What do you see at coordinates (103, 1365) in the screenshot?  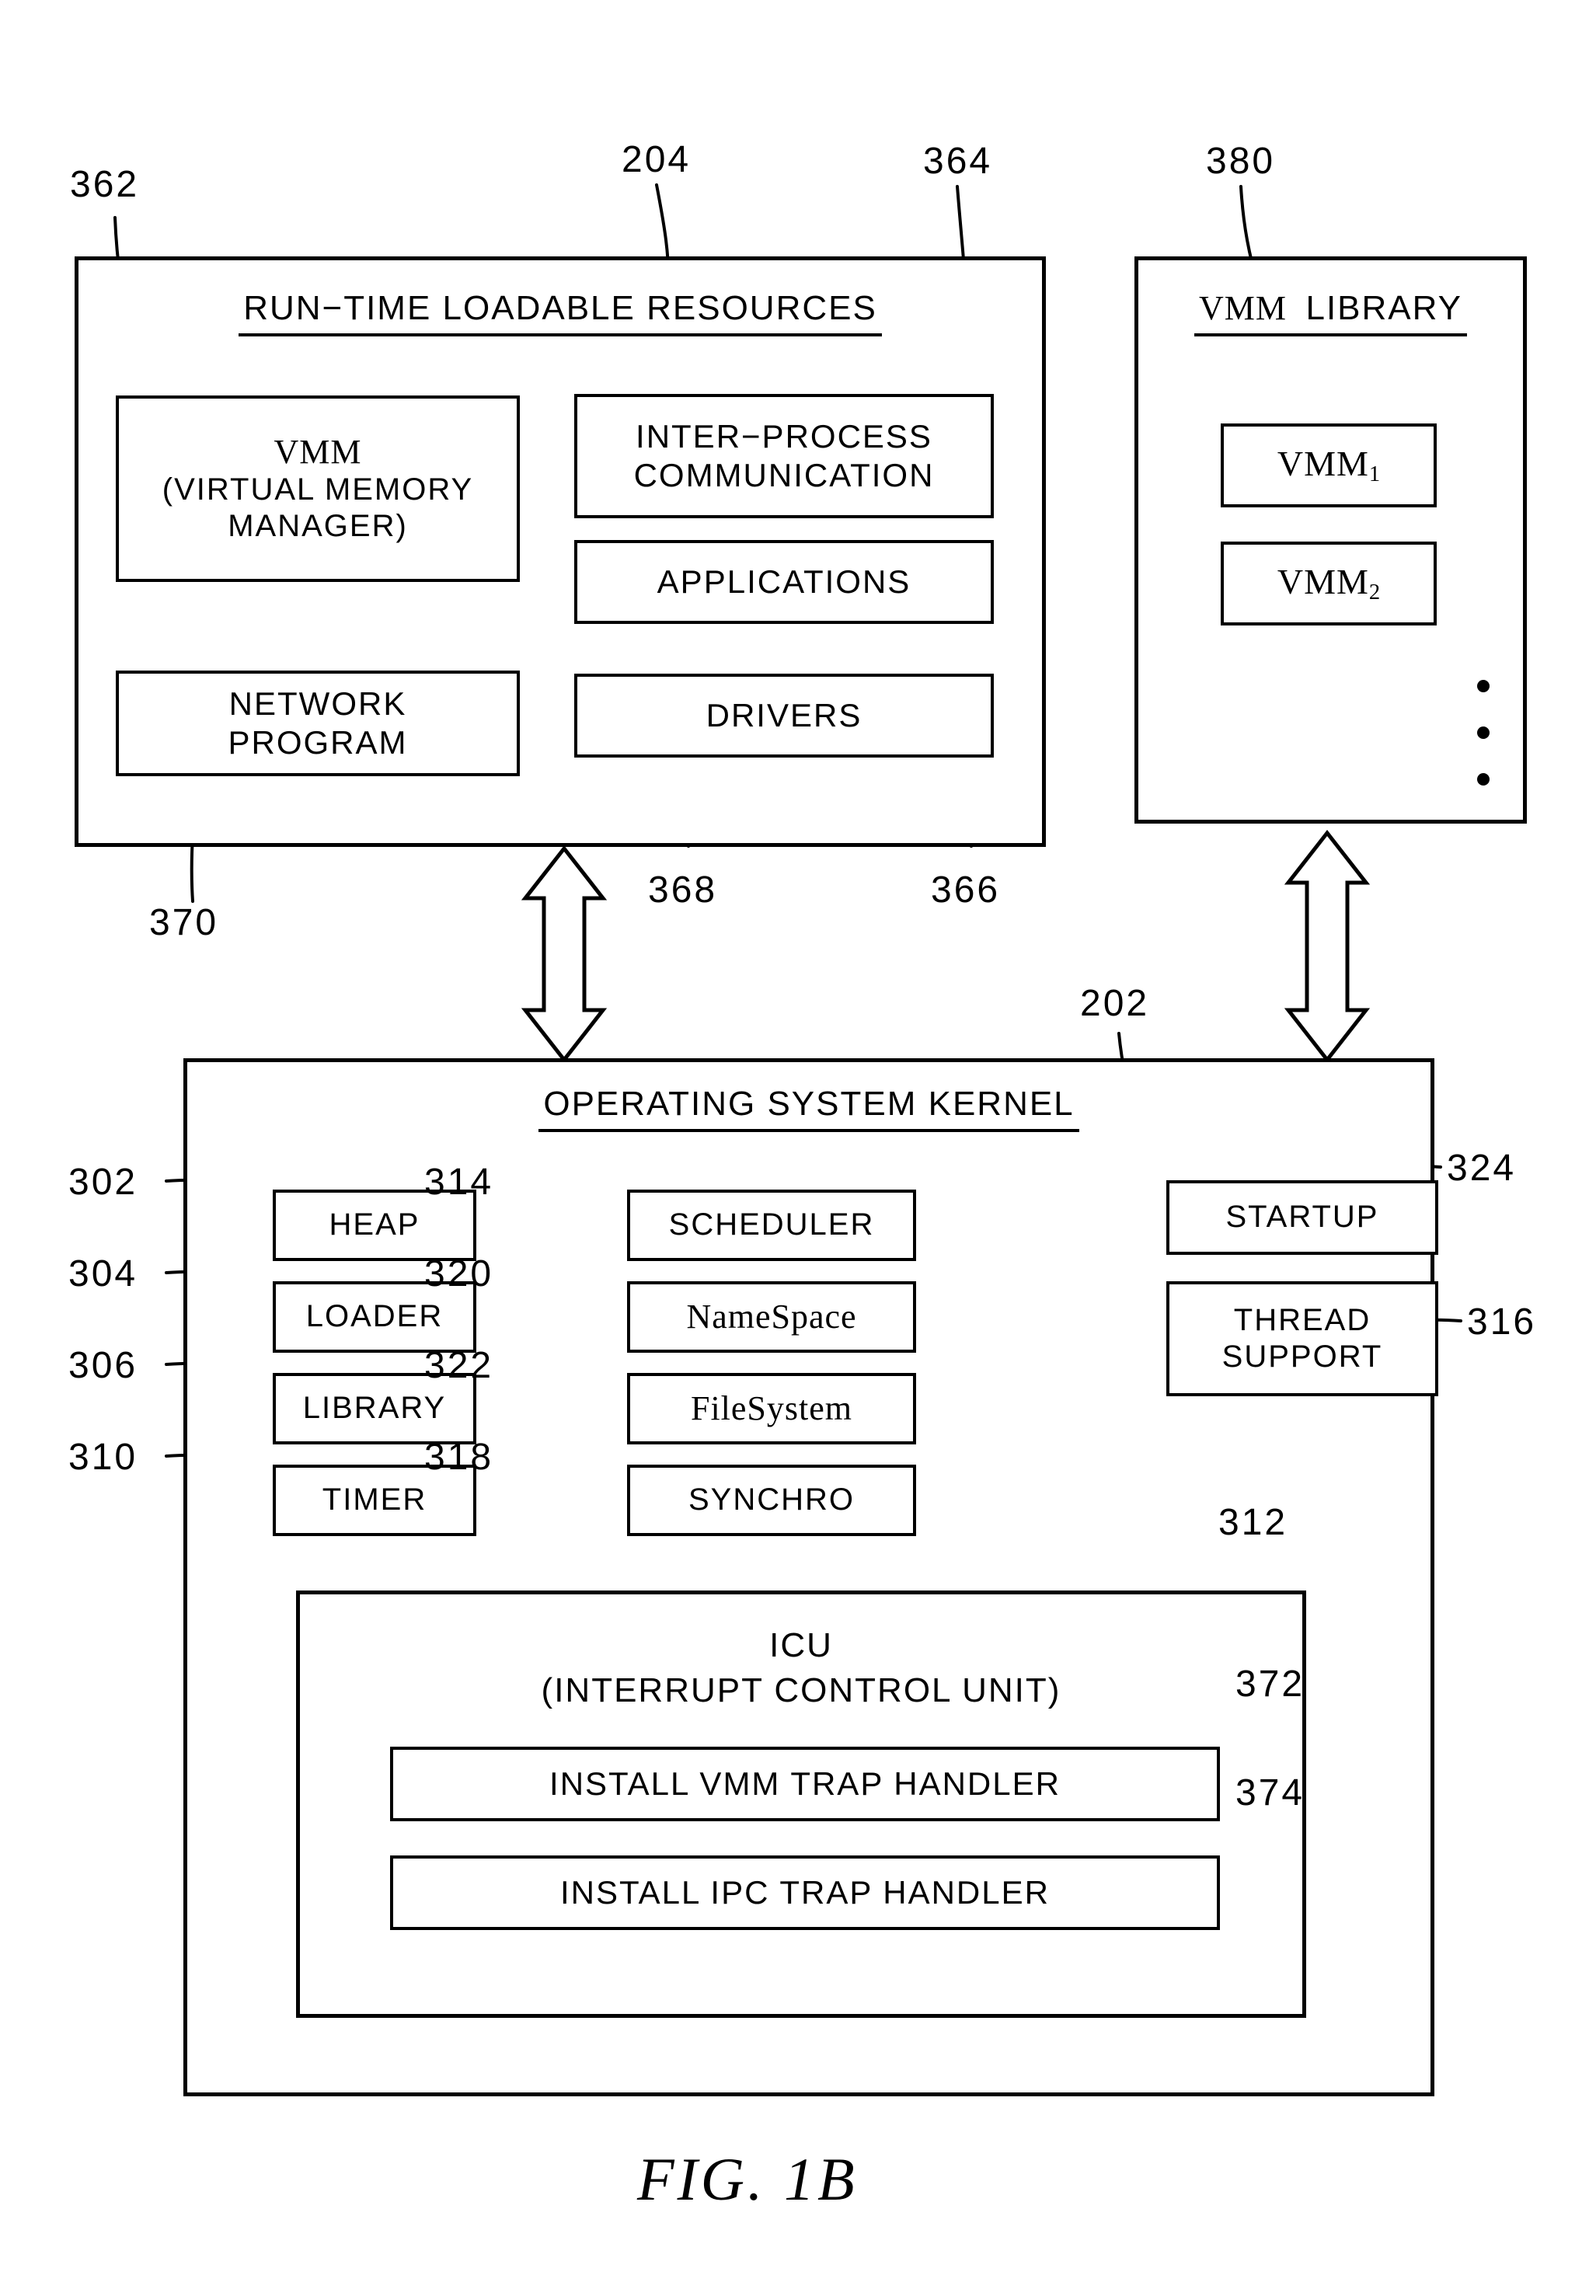 I see `ref-306: 306` at bounding box center [103, 1365].